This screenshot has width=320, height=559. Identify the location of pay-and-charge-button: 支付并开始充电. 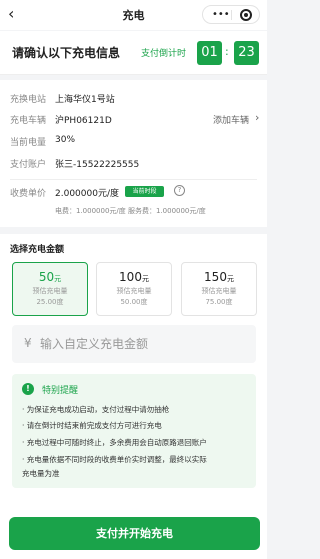
(134, 533).